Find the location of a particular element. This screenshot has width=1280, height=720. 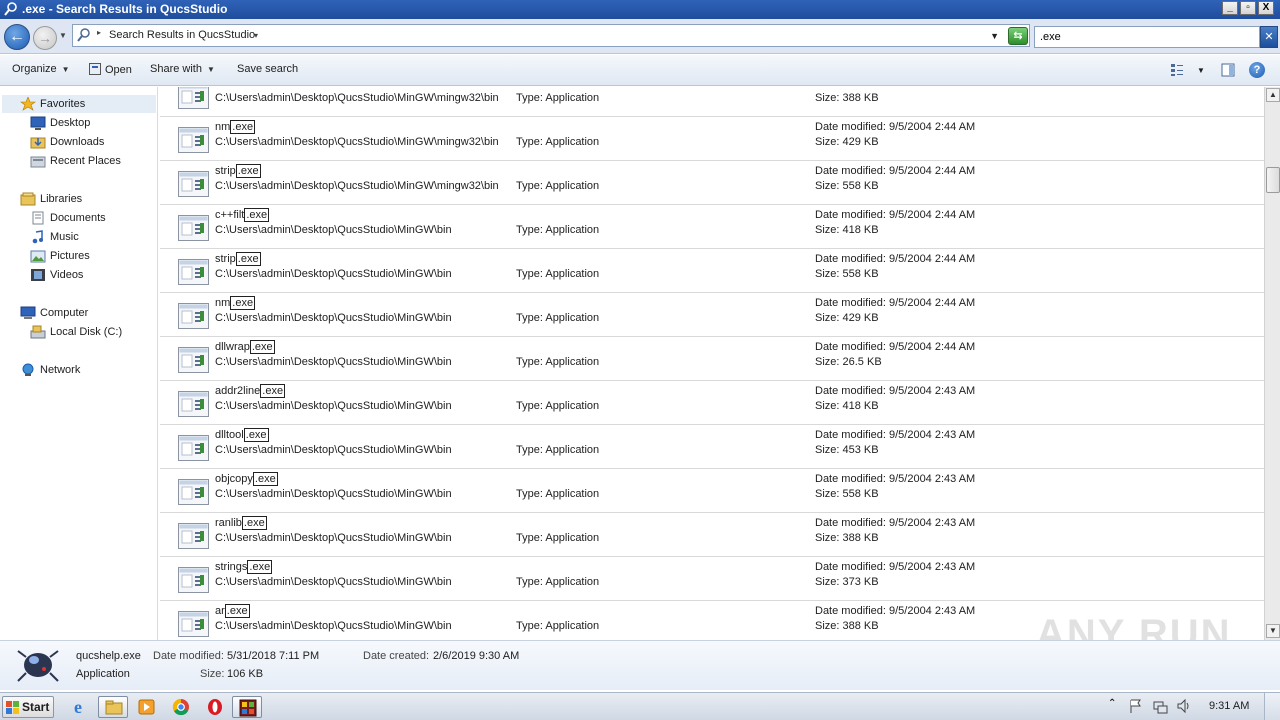

organize-button: Organize ▼ is located at coordinates (41, 69).